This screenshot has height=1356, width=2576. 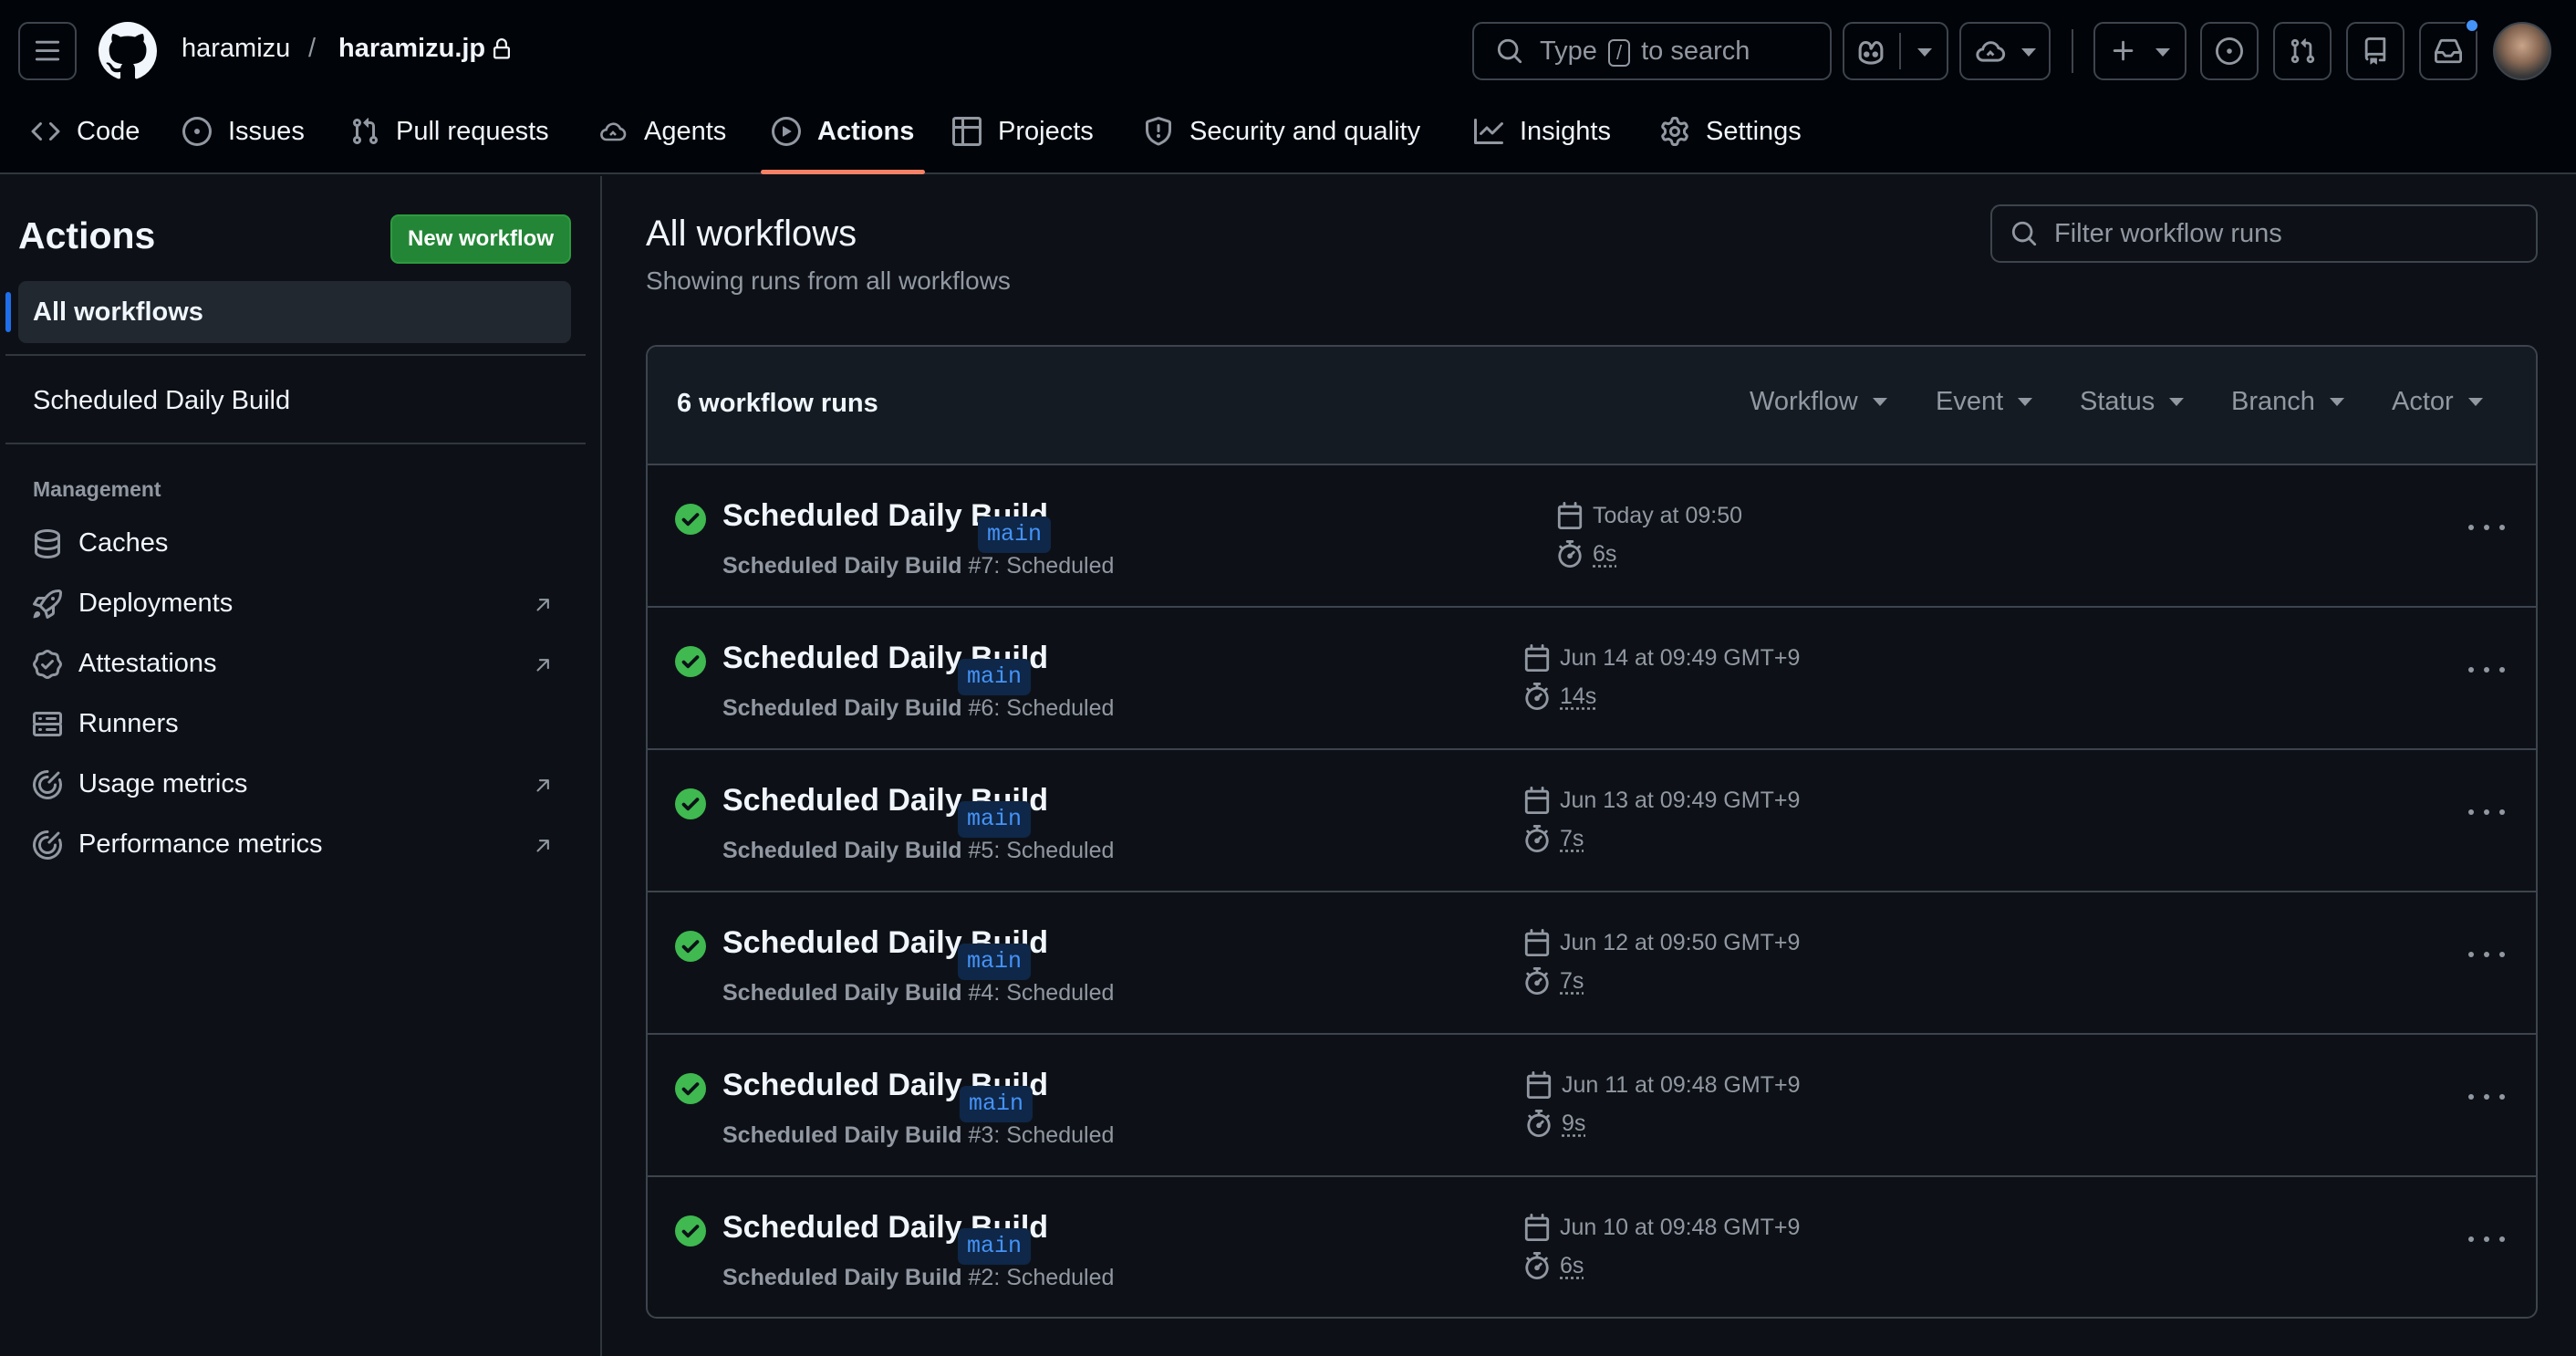 I want to click on run-duration: 6s, so click(x=1586, y=554).